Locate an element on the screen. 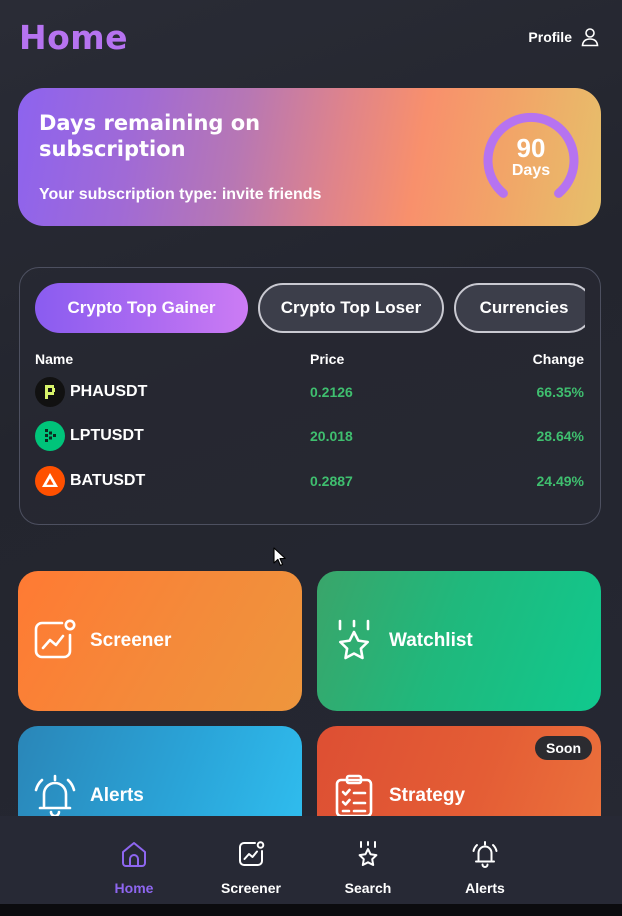  subscription-title: Days remaining on subscription is located at coordinates (150, 136).